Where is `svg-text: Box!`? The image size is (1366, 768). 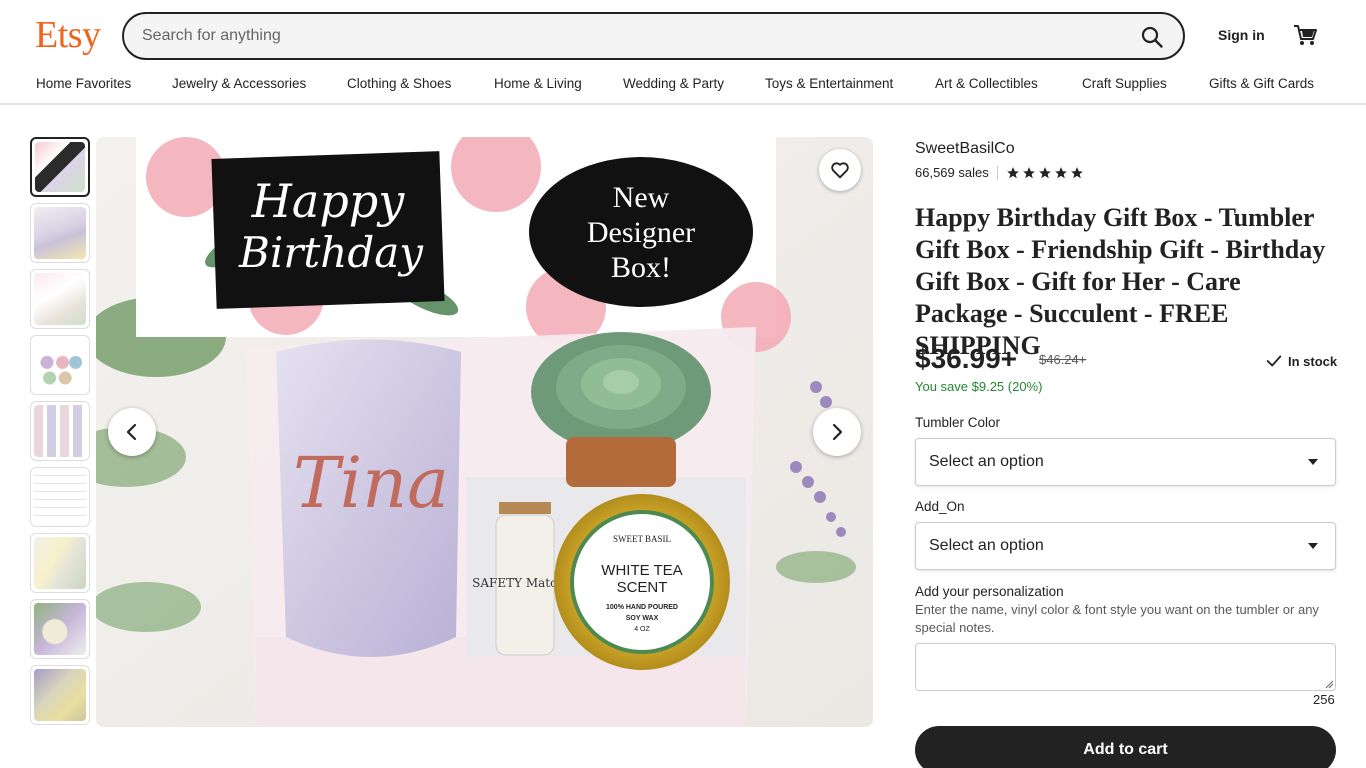
svg-text: Box! is located at coordinates (641, 267).